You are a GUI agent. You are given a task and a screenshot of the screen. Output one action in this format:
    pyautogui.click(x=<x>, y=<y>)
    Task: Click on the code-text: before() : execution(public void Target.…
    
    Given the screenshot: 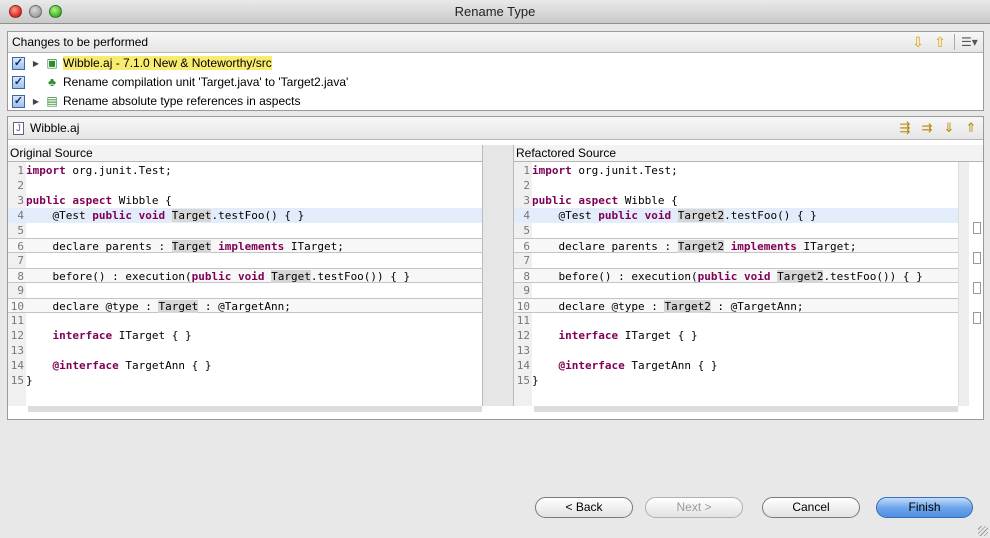 What is the action you would take?
    pyautogui.click(x=218, y=276)
    